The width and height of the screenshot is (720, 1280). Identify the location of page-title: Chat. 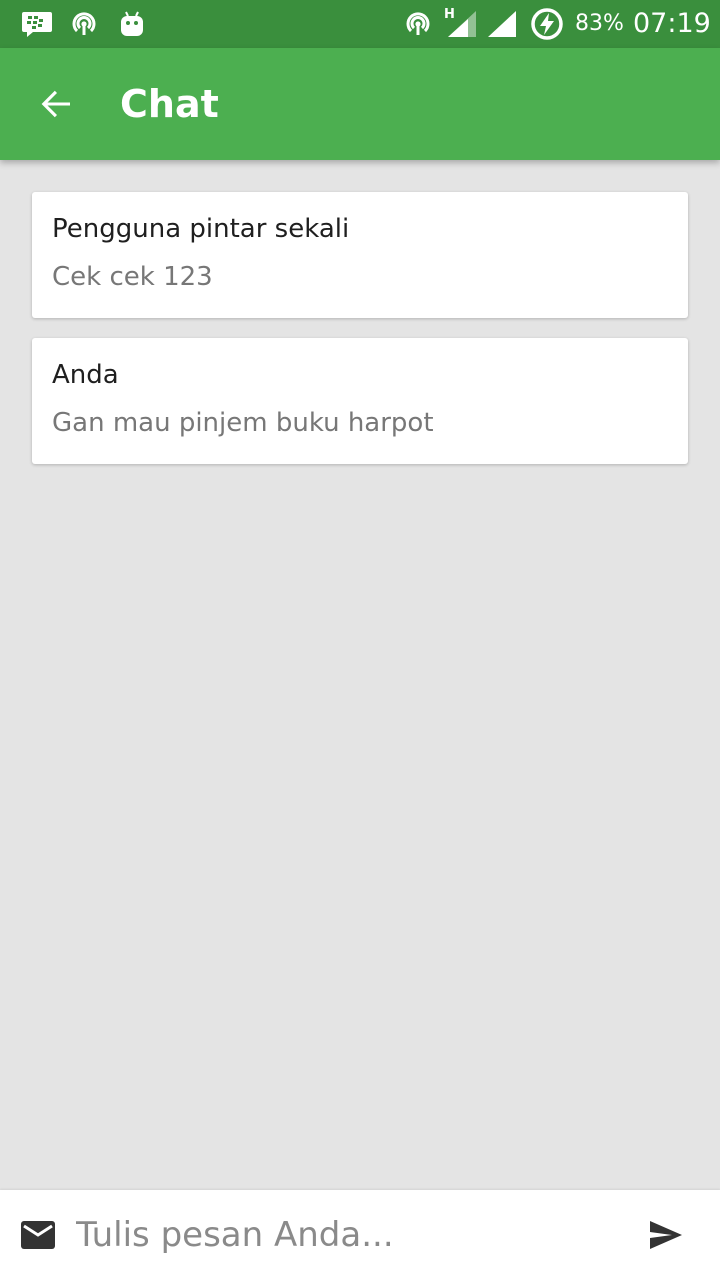
(169, 104).